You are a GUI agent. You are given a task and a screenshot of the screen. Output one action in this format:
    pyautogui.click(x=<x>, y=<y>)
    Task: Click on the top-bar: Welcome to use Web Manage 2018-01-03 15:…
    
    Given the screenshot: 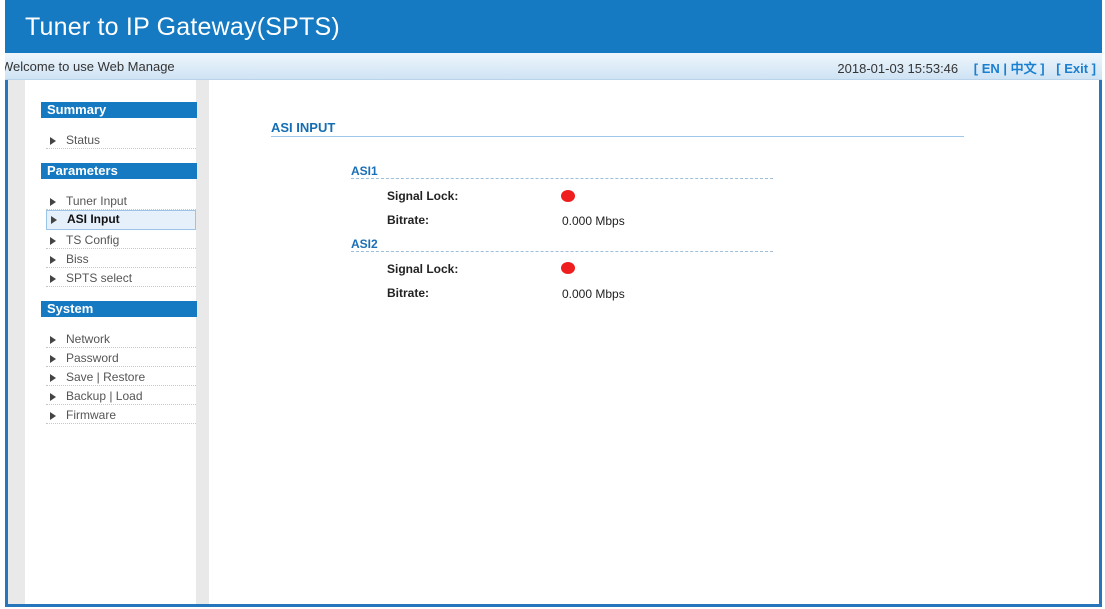 What is the action you would take?
    pyautogui.click(x=553, y=66)
    